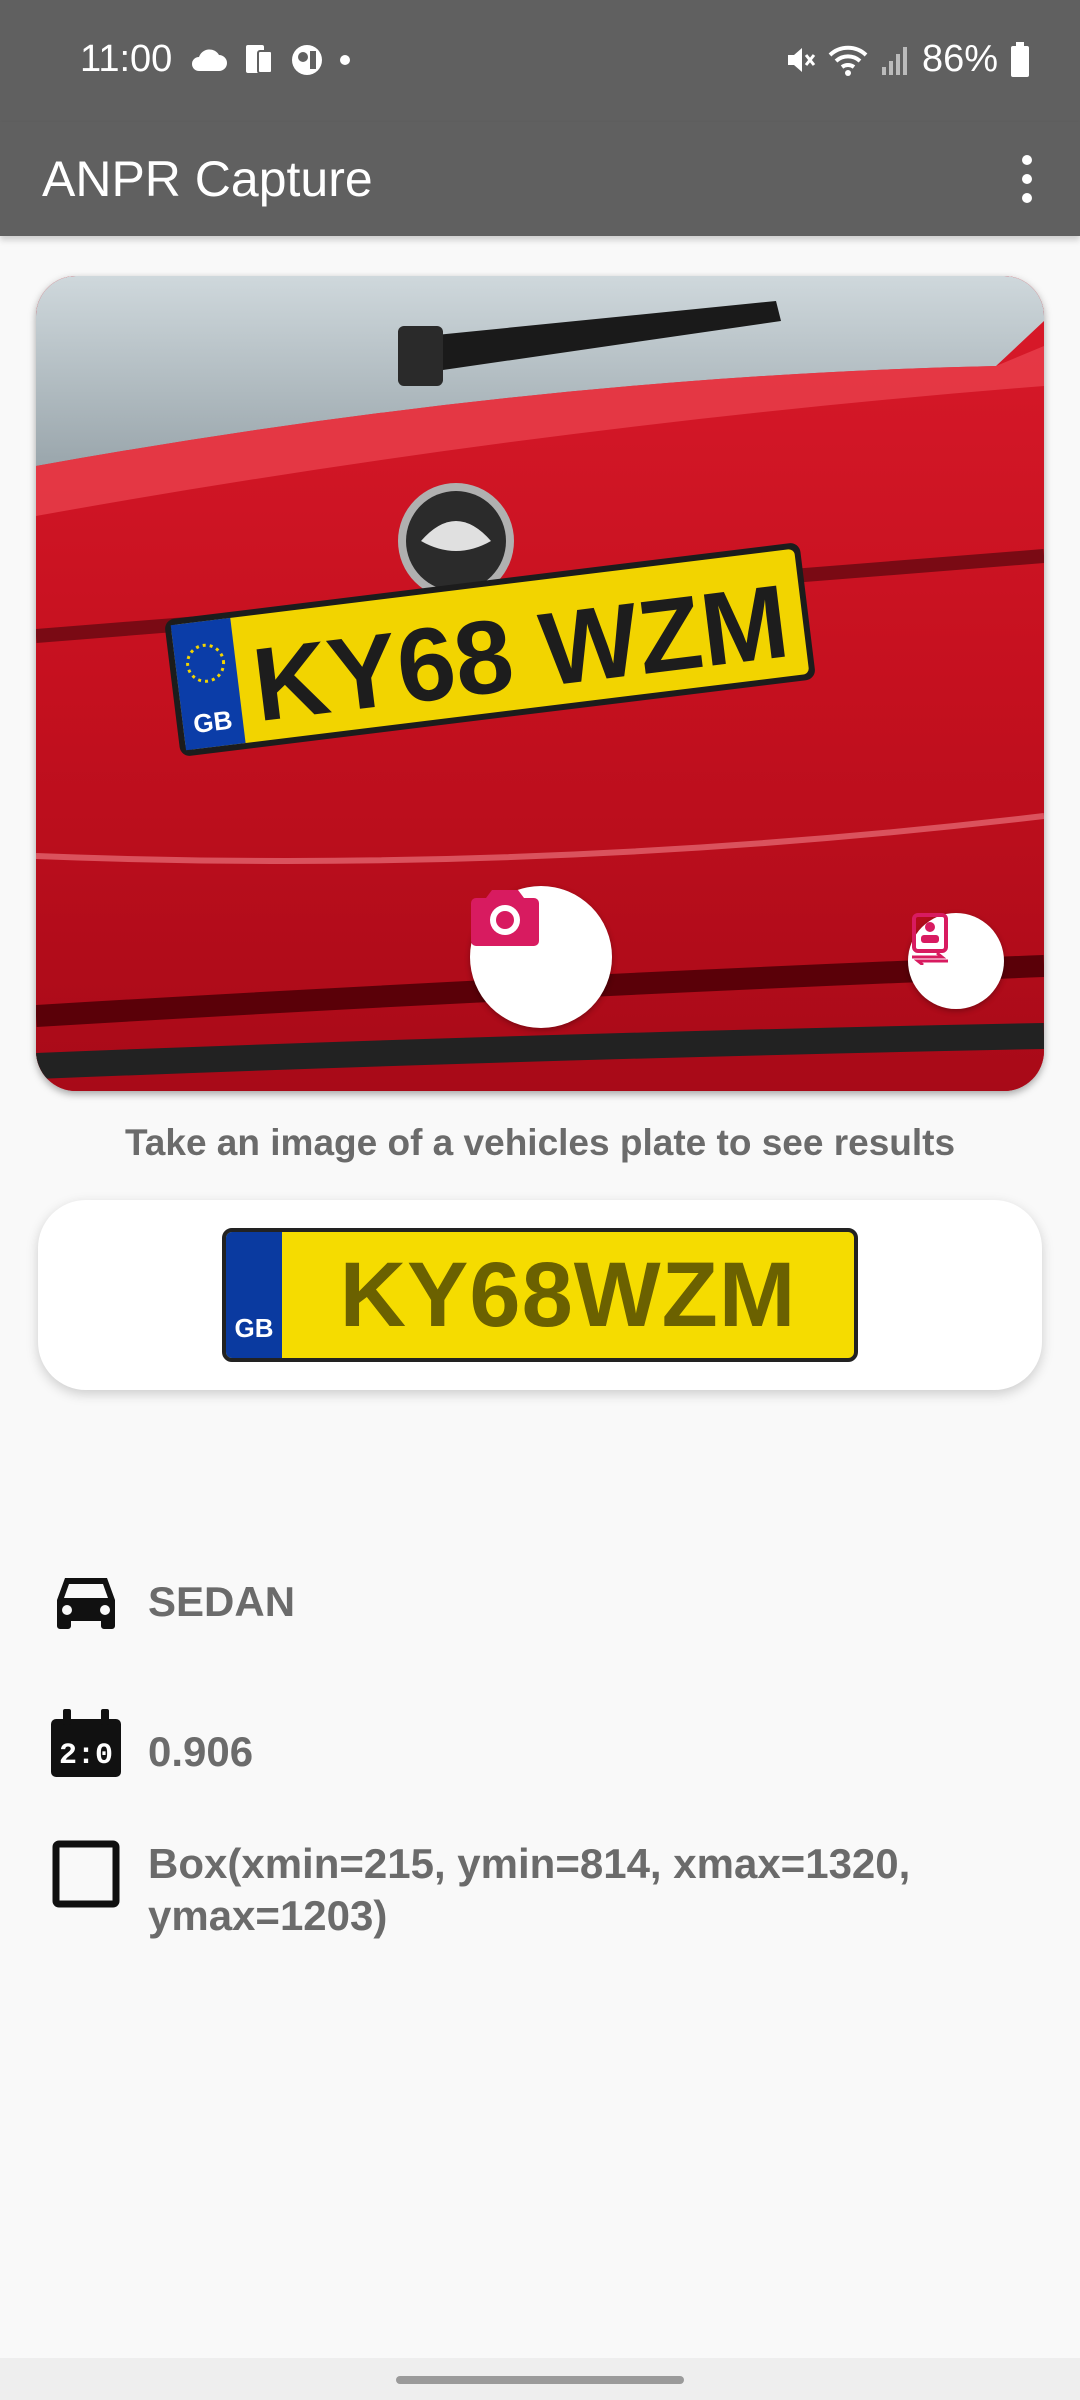  I want to click on recognized-plate: GB KY68WZM, so click(540, 1295).